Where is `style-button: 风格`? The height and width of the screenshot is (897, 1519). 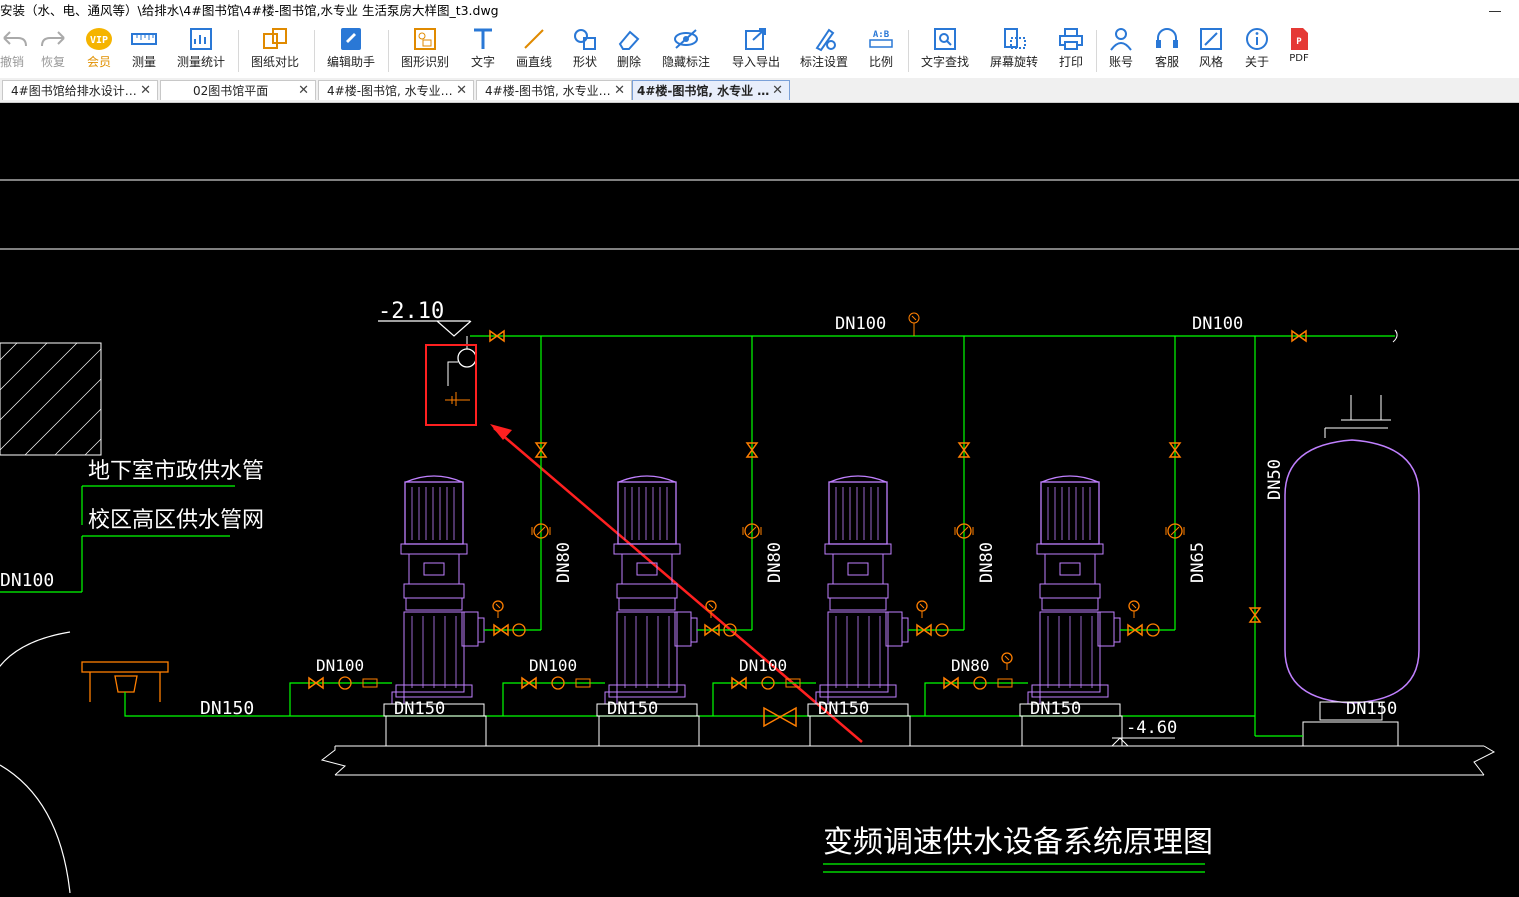 style-button: 风格 is located at coordinates (1211, 51).